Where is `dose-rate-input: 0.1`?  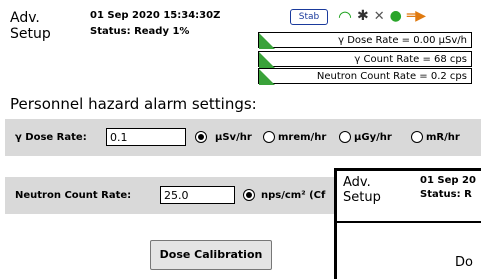 dose-rate-input: 0.1 is located at coordinates (146, 137).